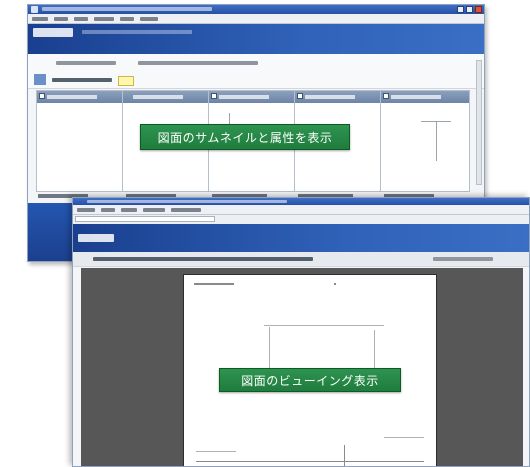 Image resolution: width=530 pixels, height=467 pixels. What do you see at coordinates (50, 232) in the screenshot?
I see `sidebar` at bounding box center [50, 232].